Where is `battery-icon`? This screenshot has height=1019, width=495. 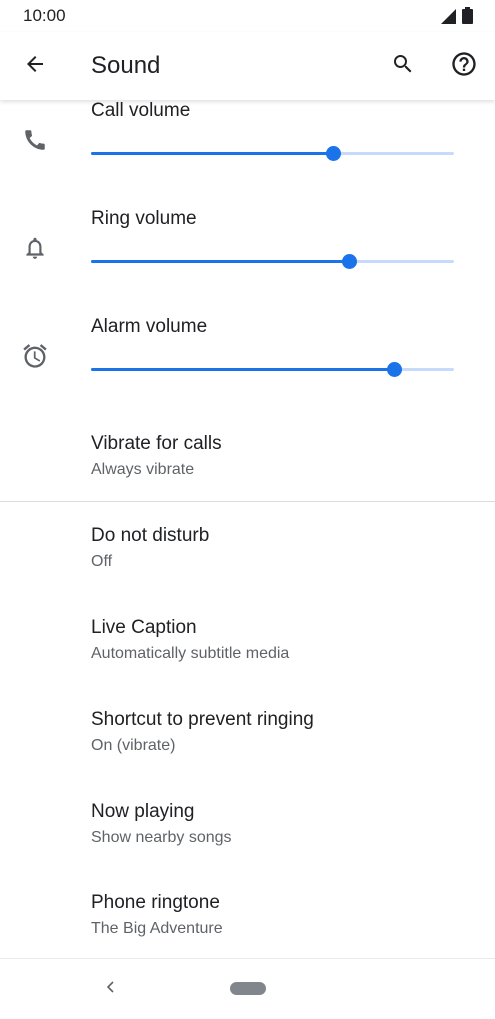
battery-icon is located at coordinates (467, 18).